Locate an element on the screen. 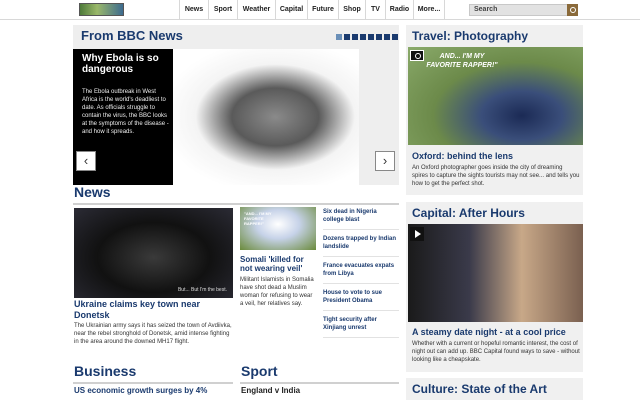 This screenshot has width=640, height=400. capital-section-title: Capital: After Hours is located at coordinates (468, 213).